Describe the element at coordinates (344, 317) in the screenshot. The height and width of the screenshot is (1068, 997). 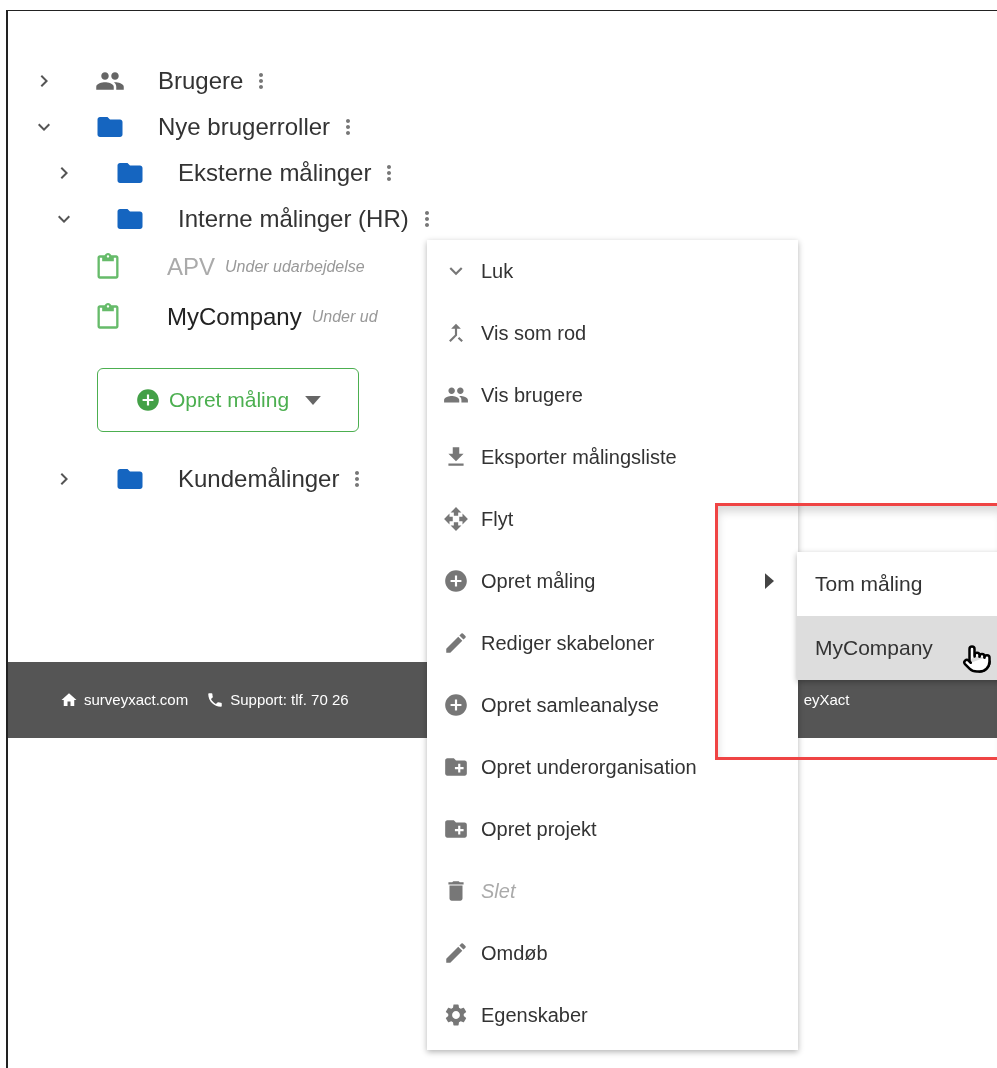
I see `survey-status: Under ud` at that location.